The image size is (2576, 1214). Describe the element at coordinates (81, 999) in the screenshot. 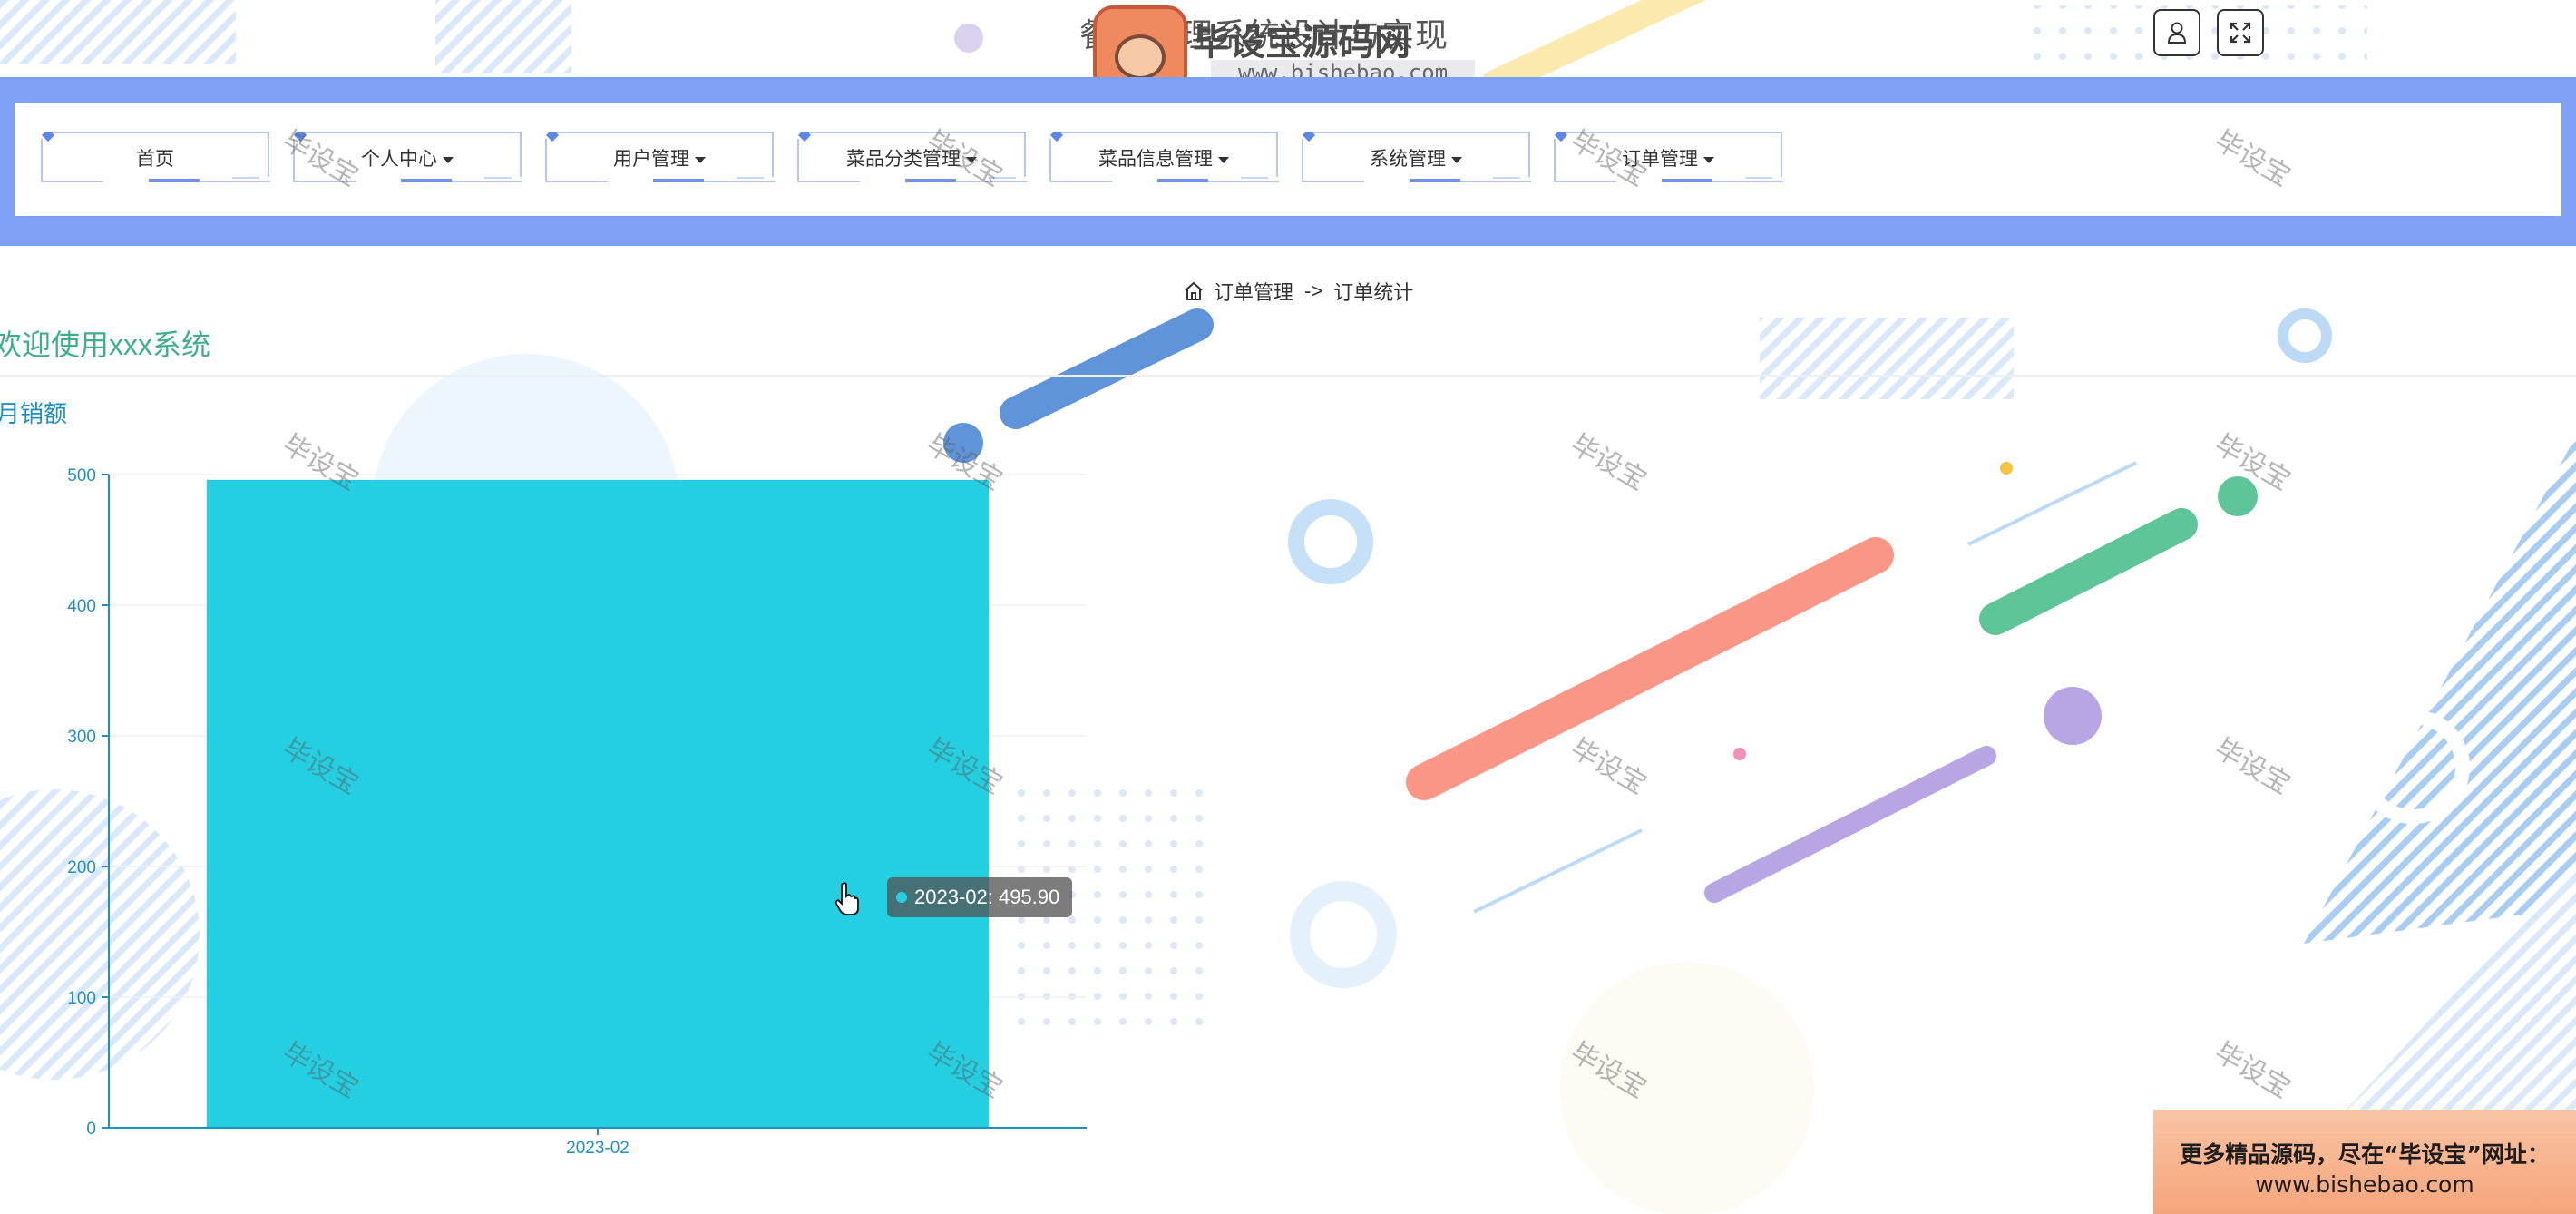

I see `y-tick-label: 100` at that location.